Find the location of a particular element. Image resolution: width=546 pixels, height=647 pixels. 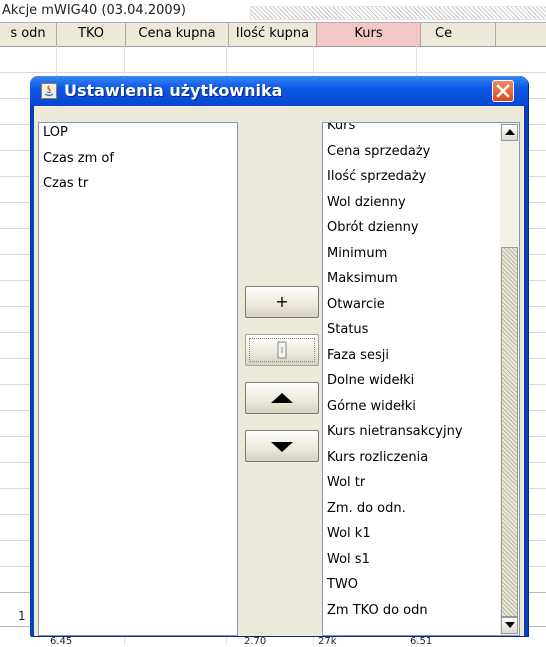

cell-value: 6.45 is located at coordinates (61, 641).